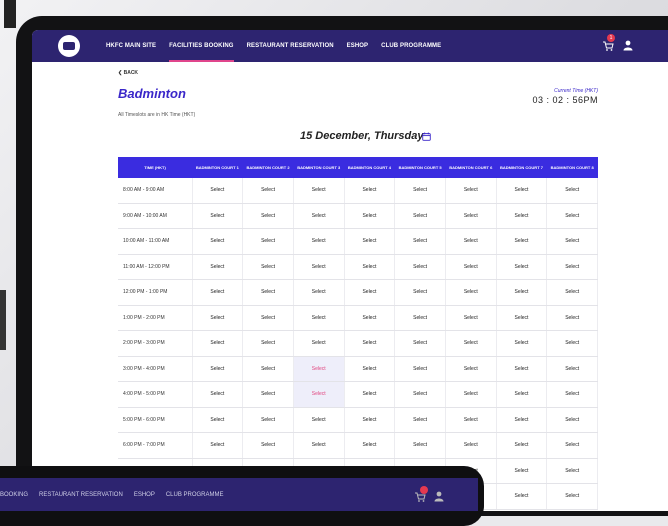 Image resolution: width=668 pixels, height=526 pixels. What do you see at coordinates (69, 46) in the screenshot?
I see `club-logo-icon` at bounding box center [69, 46].